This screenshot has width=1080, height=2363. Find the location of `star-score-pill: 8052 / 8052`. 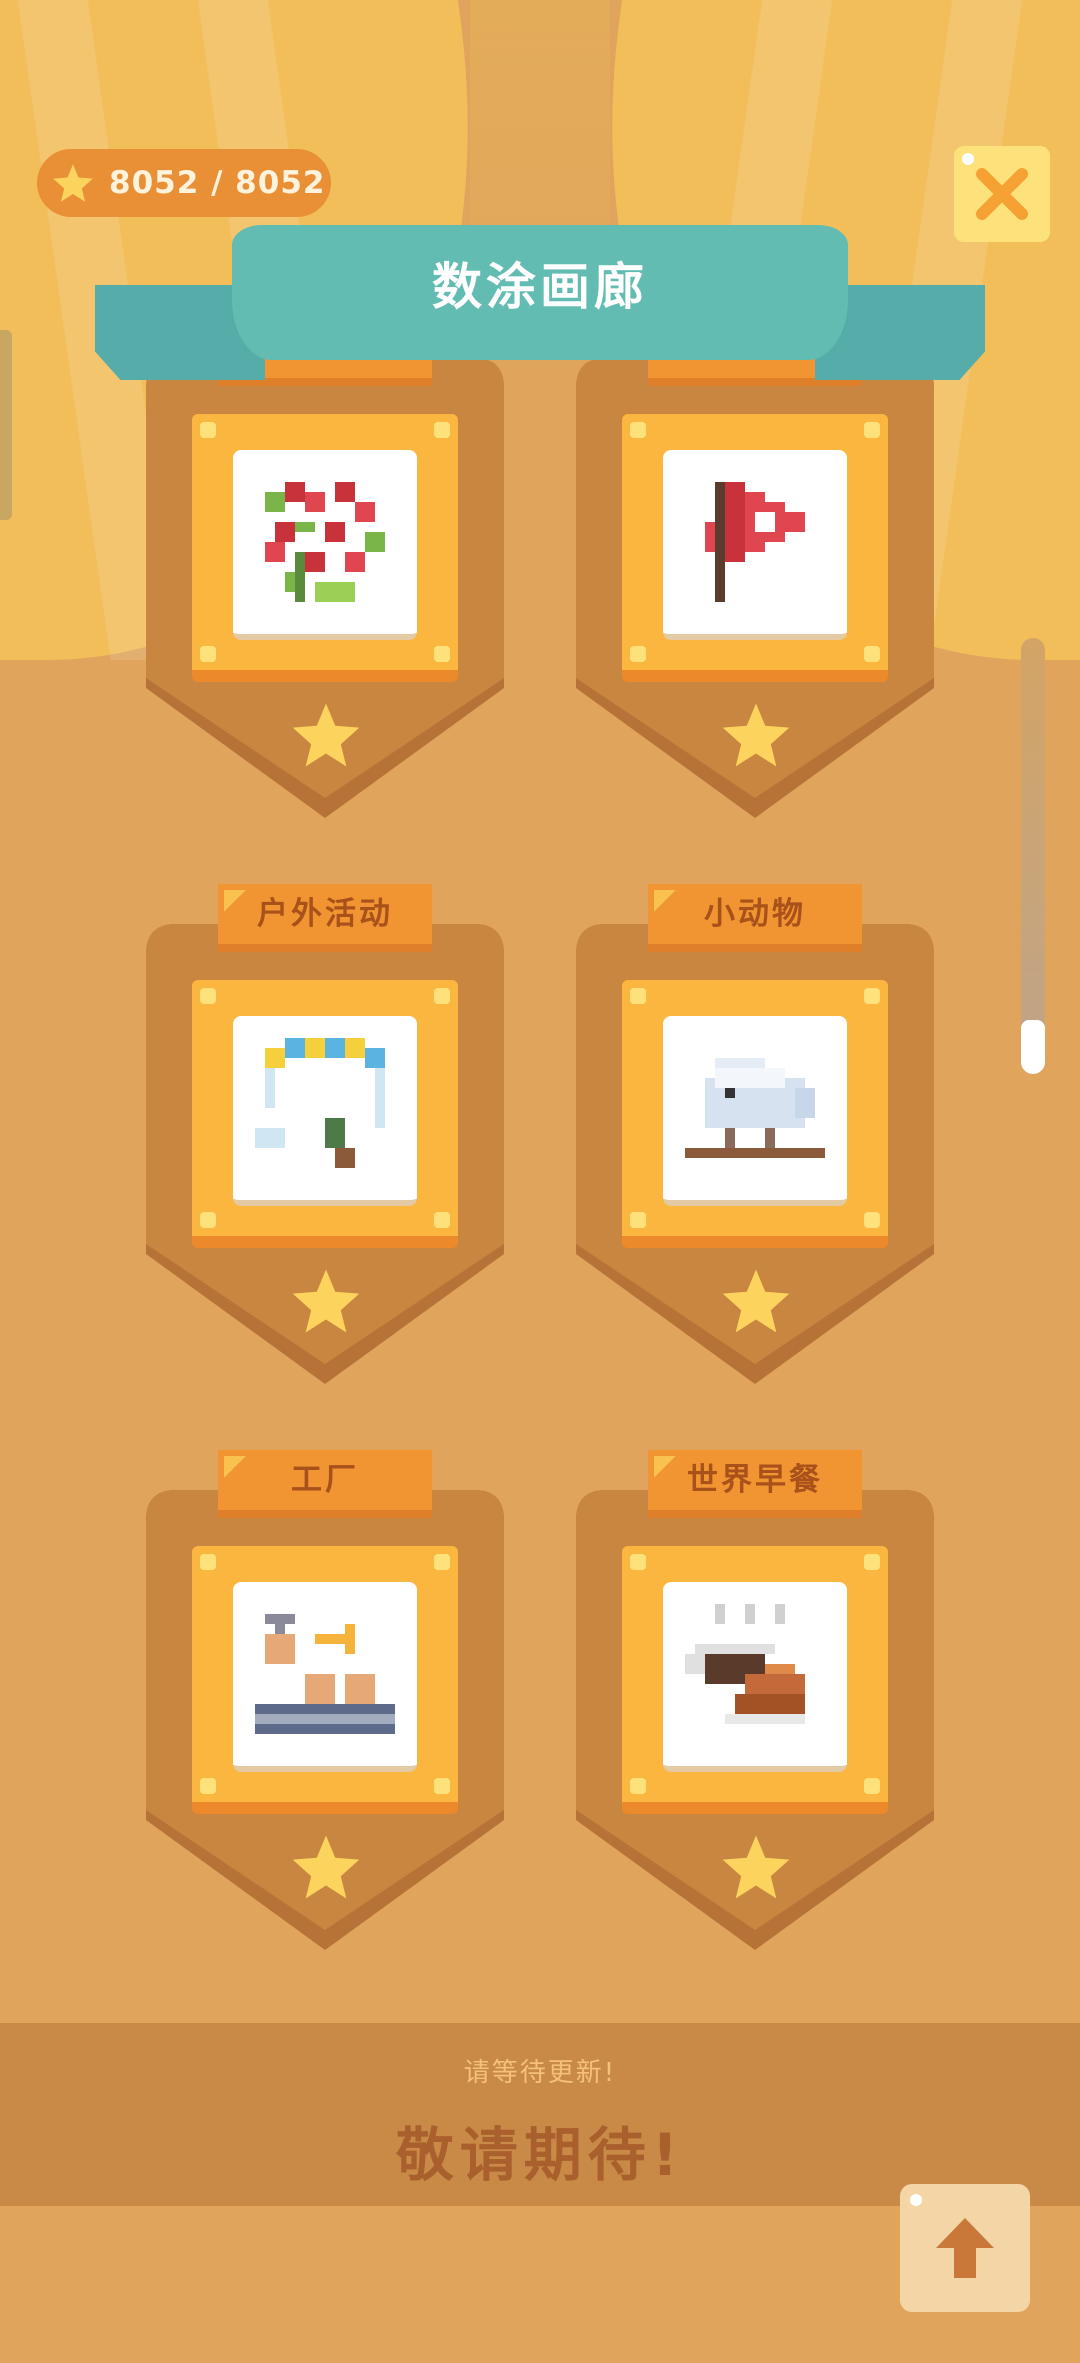

star-score-pill: 8052 / 8052 is located at coordinates (184, 183).